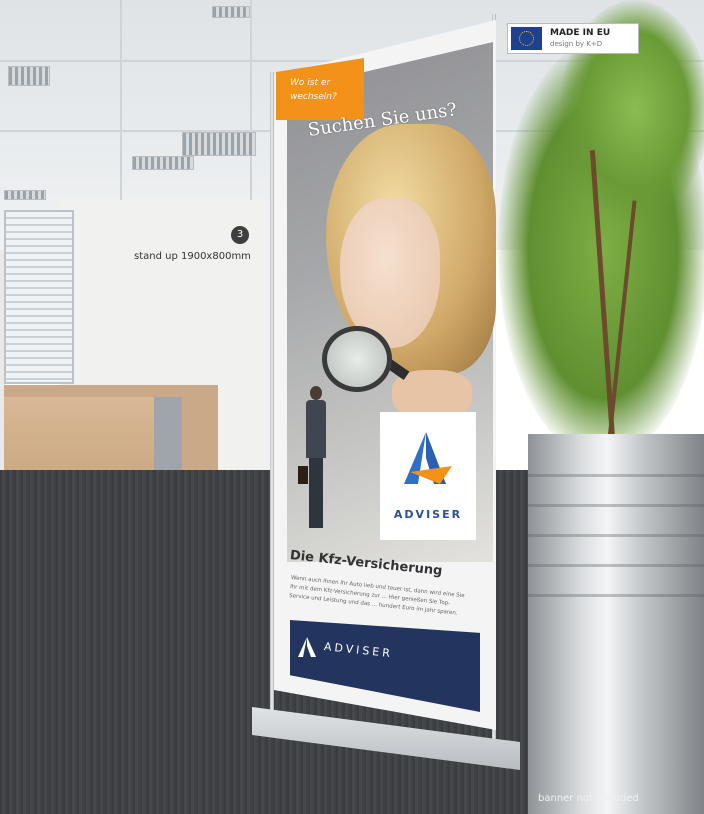 Image resolution: width=704 pixels, height=814 pixels. What do you see at coordinates (313, 457) in the screenshot?
I see `businessman-figure` at bounding box center [313, 457].